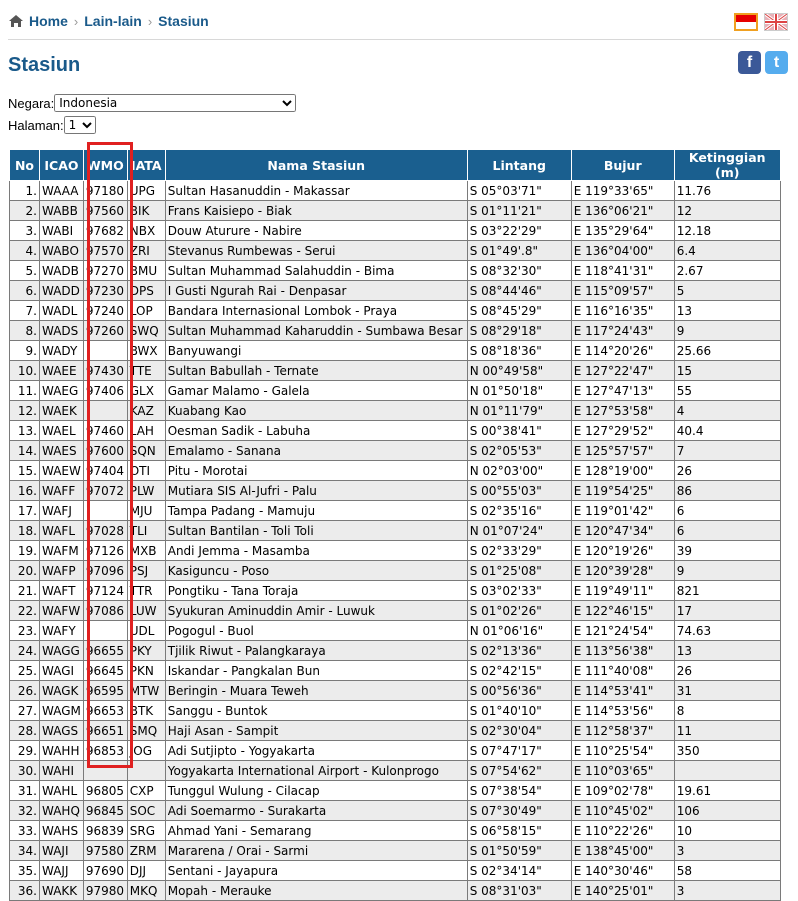 This screenshot has width=798, height=901. What do you see at coordinates (622, 450) in the screenshot?
I see `cell-lon: E 125°57'57"` at bounding box center [622, 450].